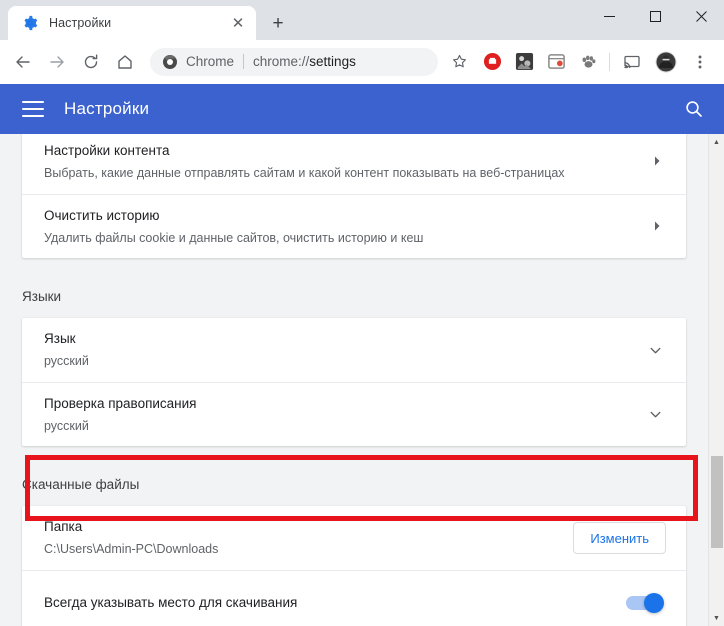 This screenshot has width=724, height=626. What do you see at coordinates (716, 618) in the screenshot?
I see `scroll-down-icon: ▼` at bounding box center [716, 618].